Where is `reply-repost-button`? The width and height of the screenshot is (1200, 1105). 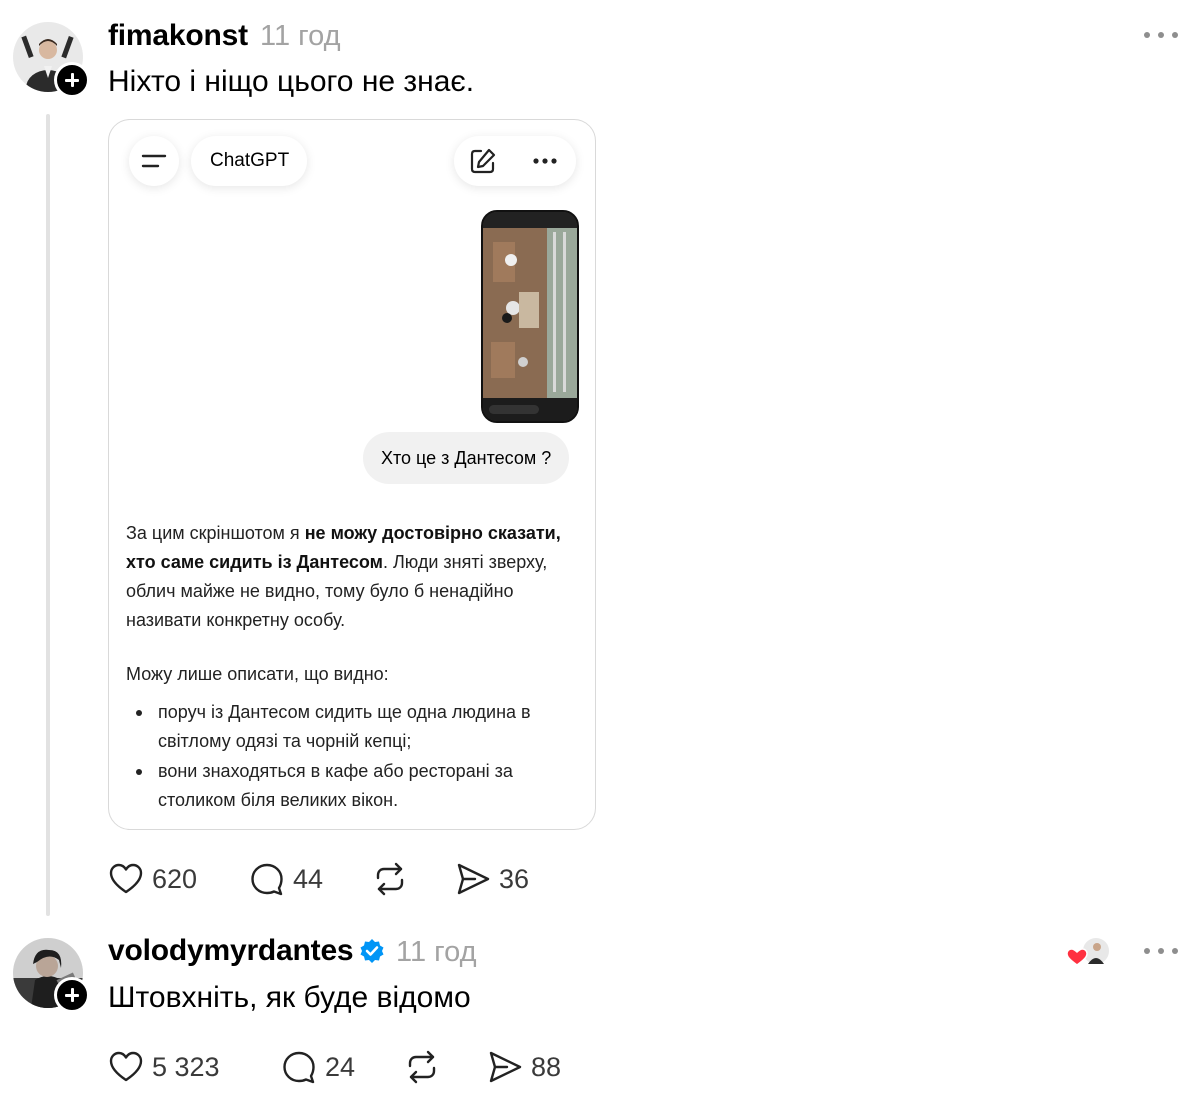 reply-repost-button is located at coordinates (422, 1067).